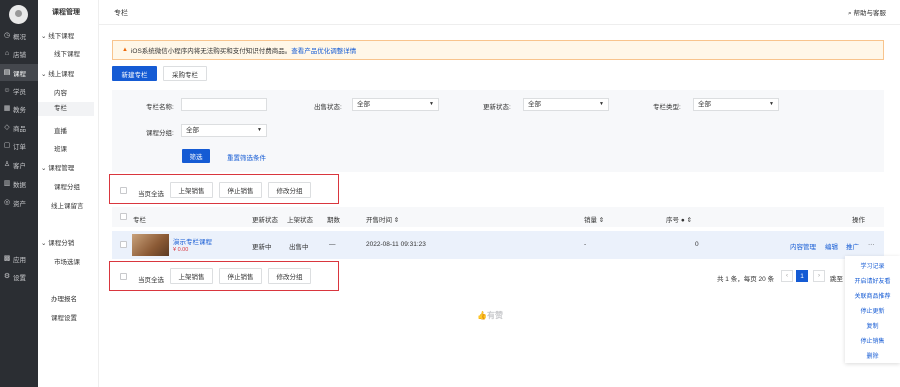  Describe the element at coordinates (60, 92) in the screenshot. I see `subnav-item-content: 内容` at that location.